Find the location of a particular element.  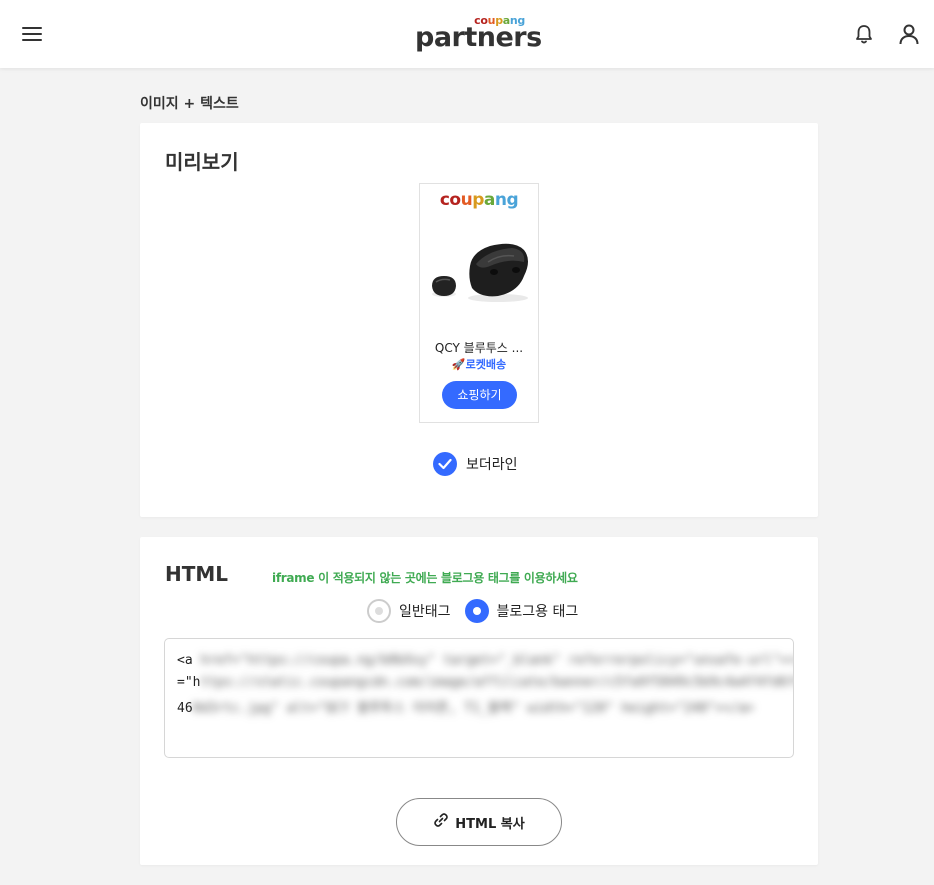

radio-blog-tag-label: 블로그용 태그 is located at coordinates (537, 612).